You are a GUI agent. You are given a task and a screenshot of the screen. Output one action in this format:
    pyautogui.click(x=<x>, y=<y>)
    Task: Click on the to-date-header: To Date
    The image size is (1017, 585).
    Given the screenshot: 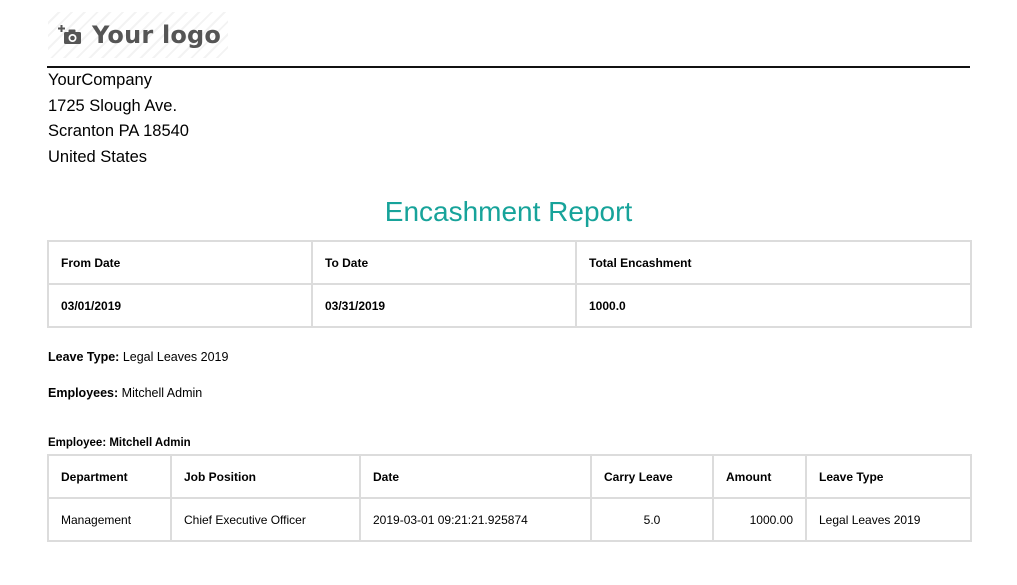 What is the action you would take?
    pyautogui.click(x=444, y=262)
    